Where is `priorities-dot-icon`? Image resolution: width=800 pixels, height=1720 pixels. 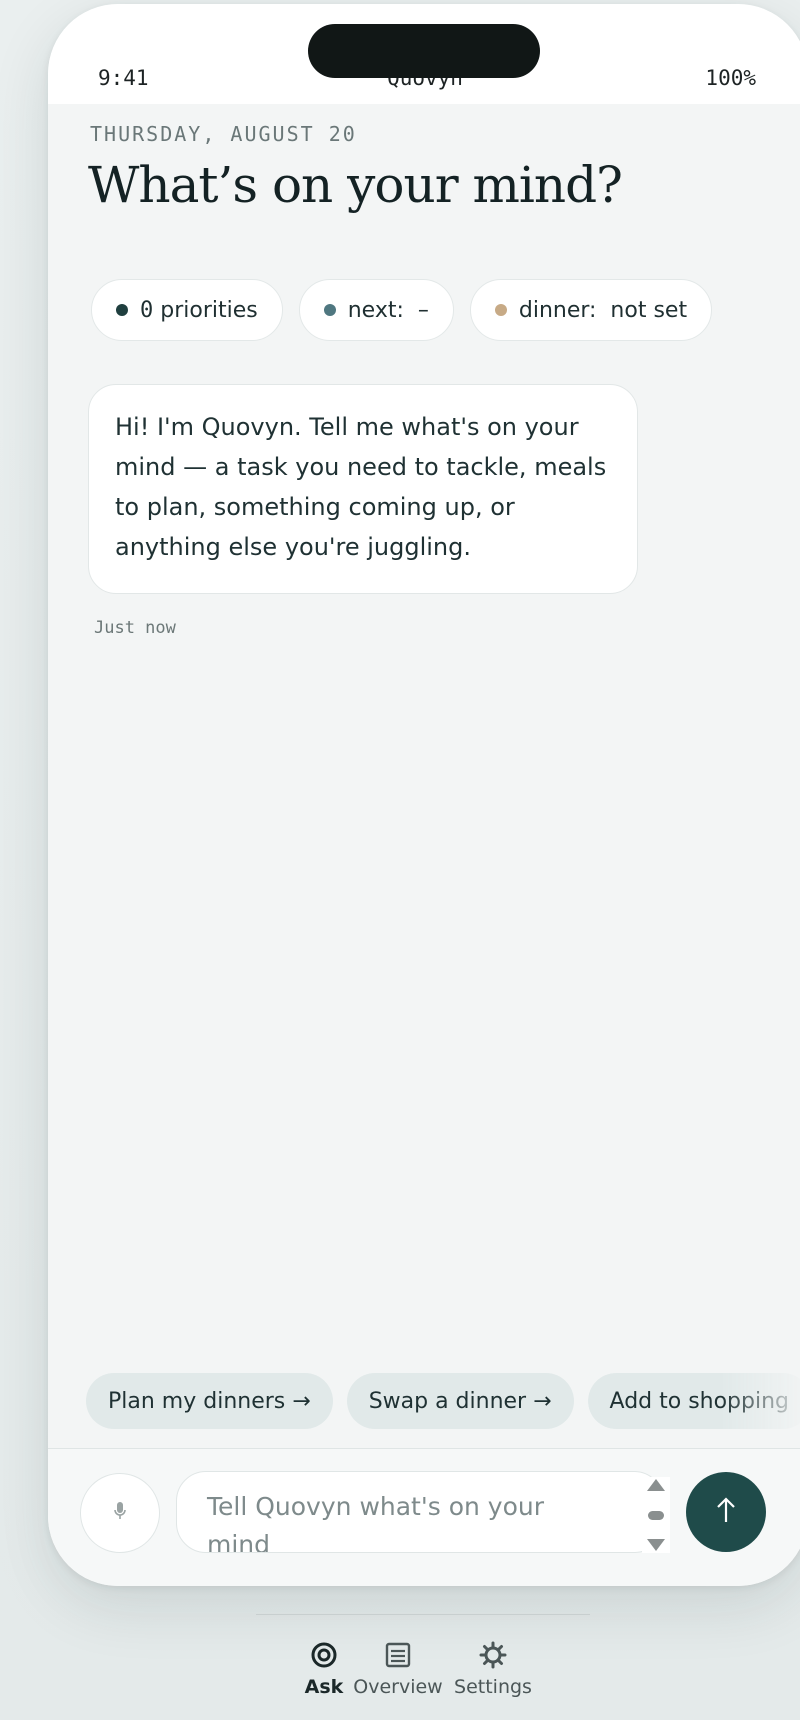 priorities-dot-icon is located at coordinates (122, 310).